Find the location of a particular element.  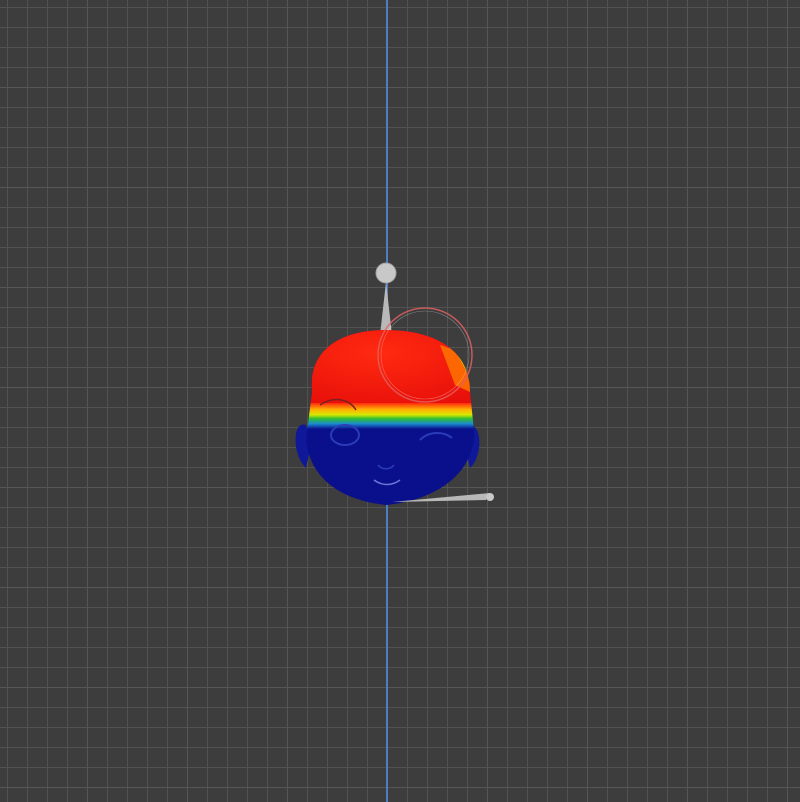

head-mesh-icon is located at coordinates (390, 420).